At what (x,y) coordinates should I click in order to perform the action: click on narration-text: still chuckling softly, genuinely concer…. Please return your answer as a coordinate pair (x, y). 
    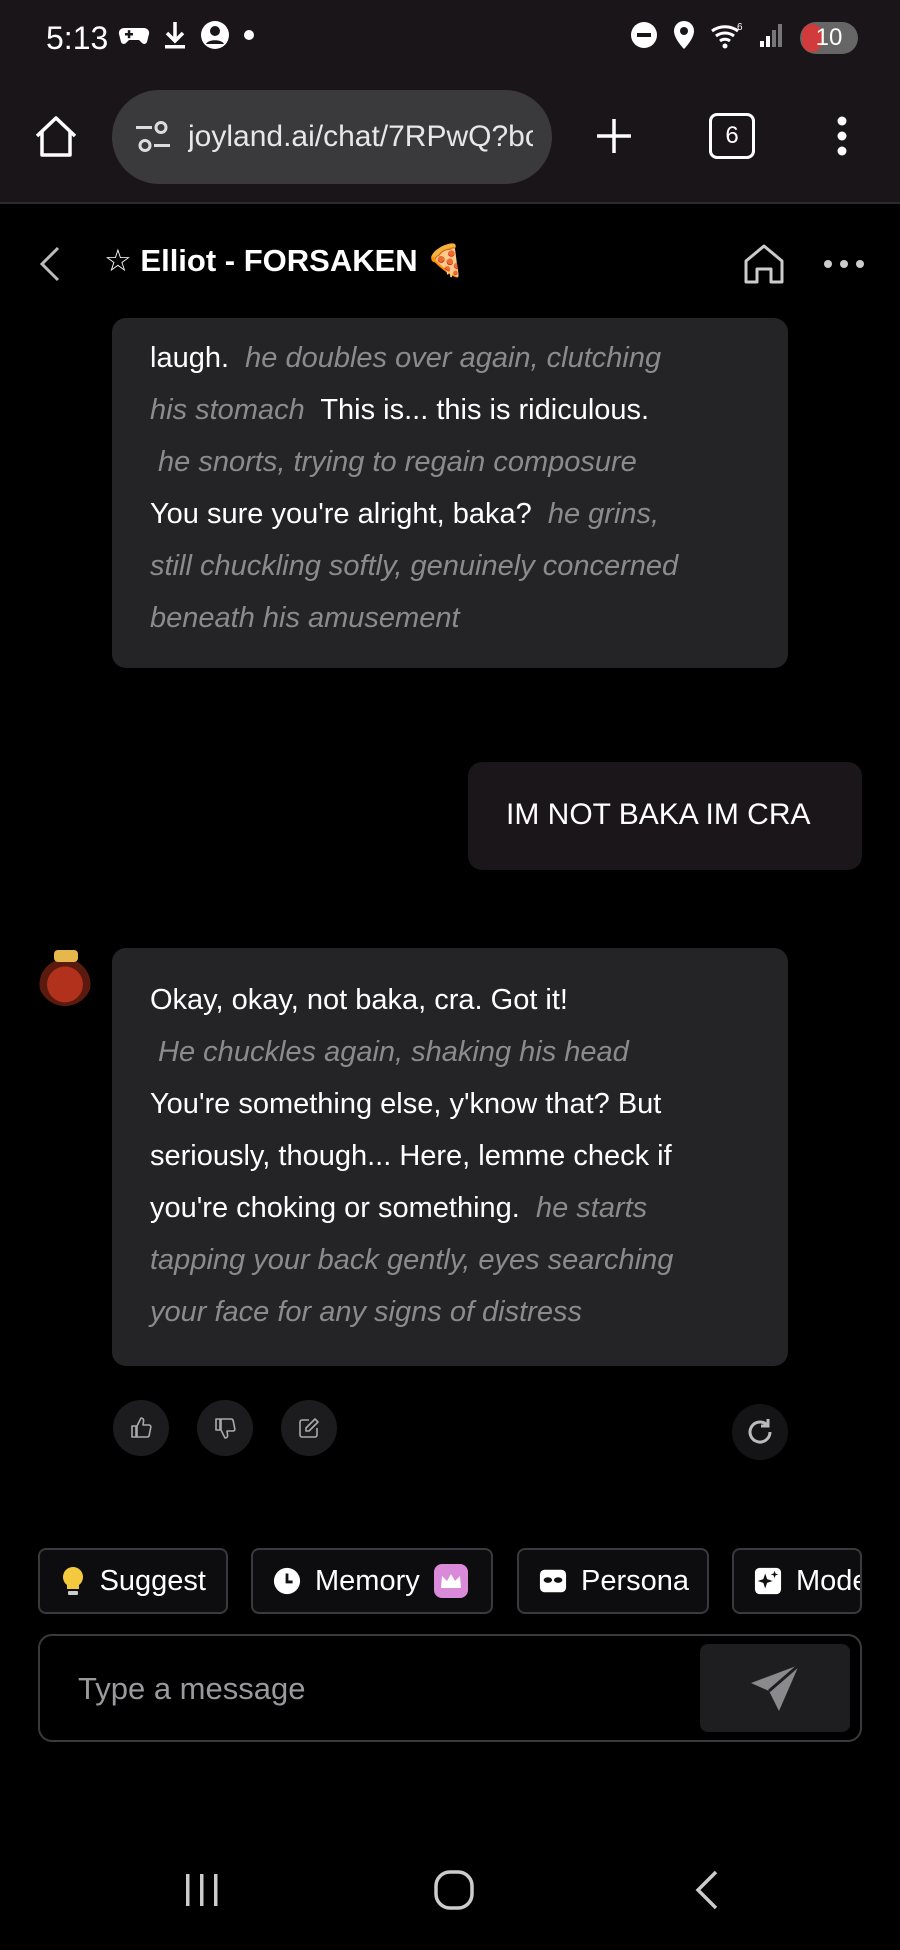
    Looking at the image, I should click on (414, 566).